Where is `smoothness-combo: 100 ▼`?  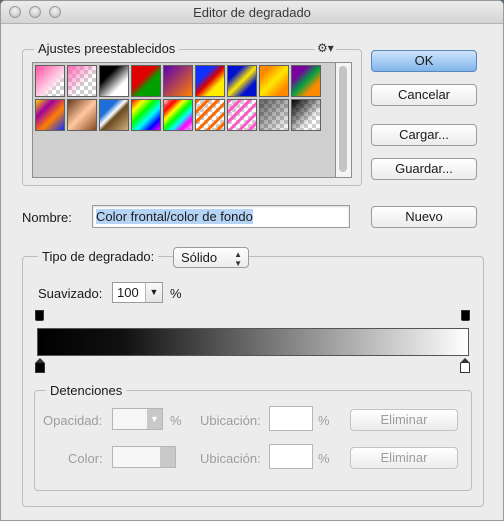 smoothness-combo: 100 ▼ is located at coordinates (137, 292).